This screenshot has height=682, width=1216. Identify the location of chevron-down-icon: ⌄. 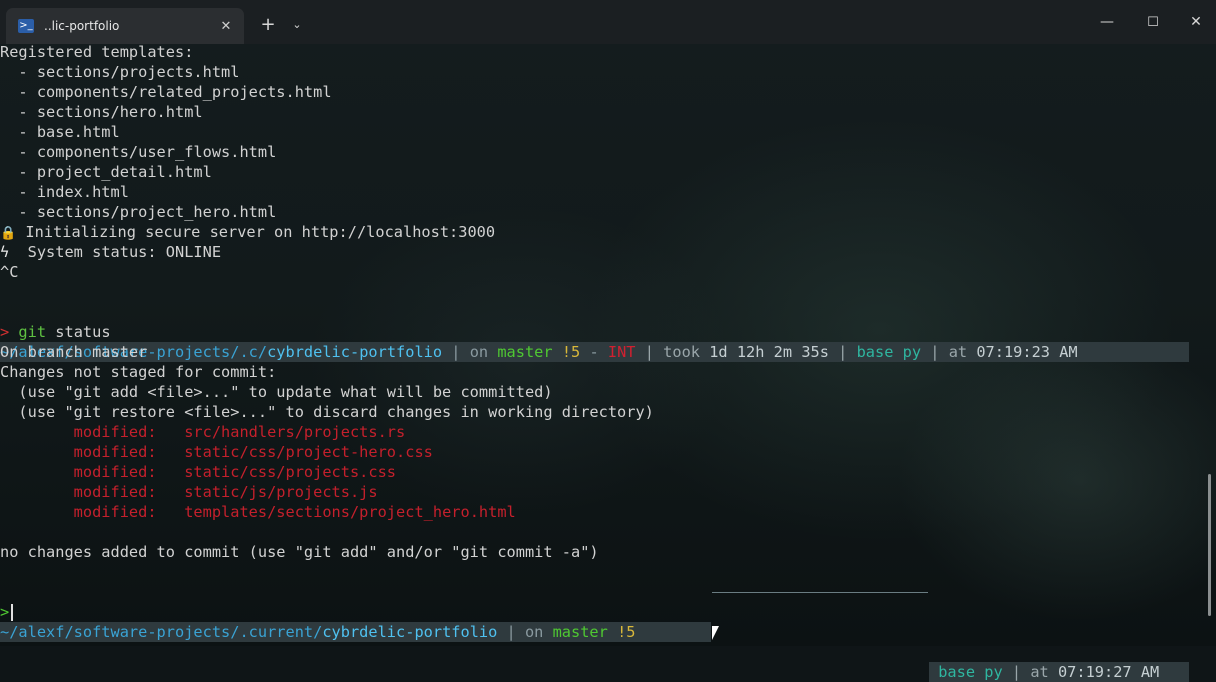
(297, 24).